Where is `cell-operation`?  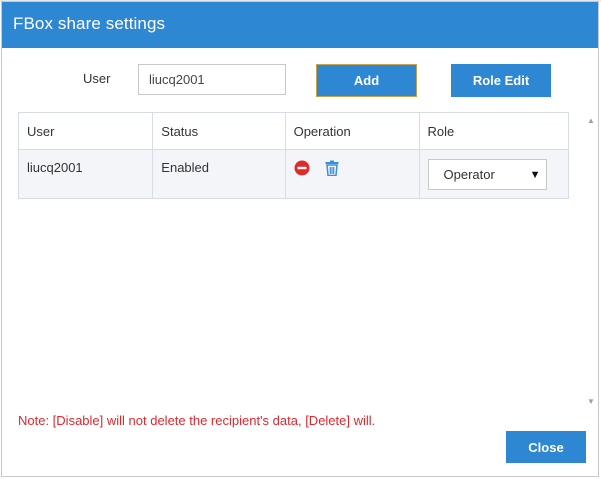 cell-operation is located at coordinates (352, 174).